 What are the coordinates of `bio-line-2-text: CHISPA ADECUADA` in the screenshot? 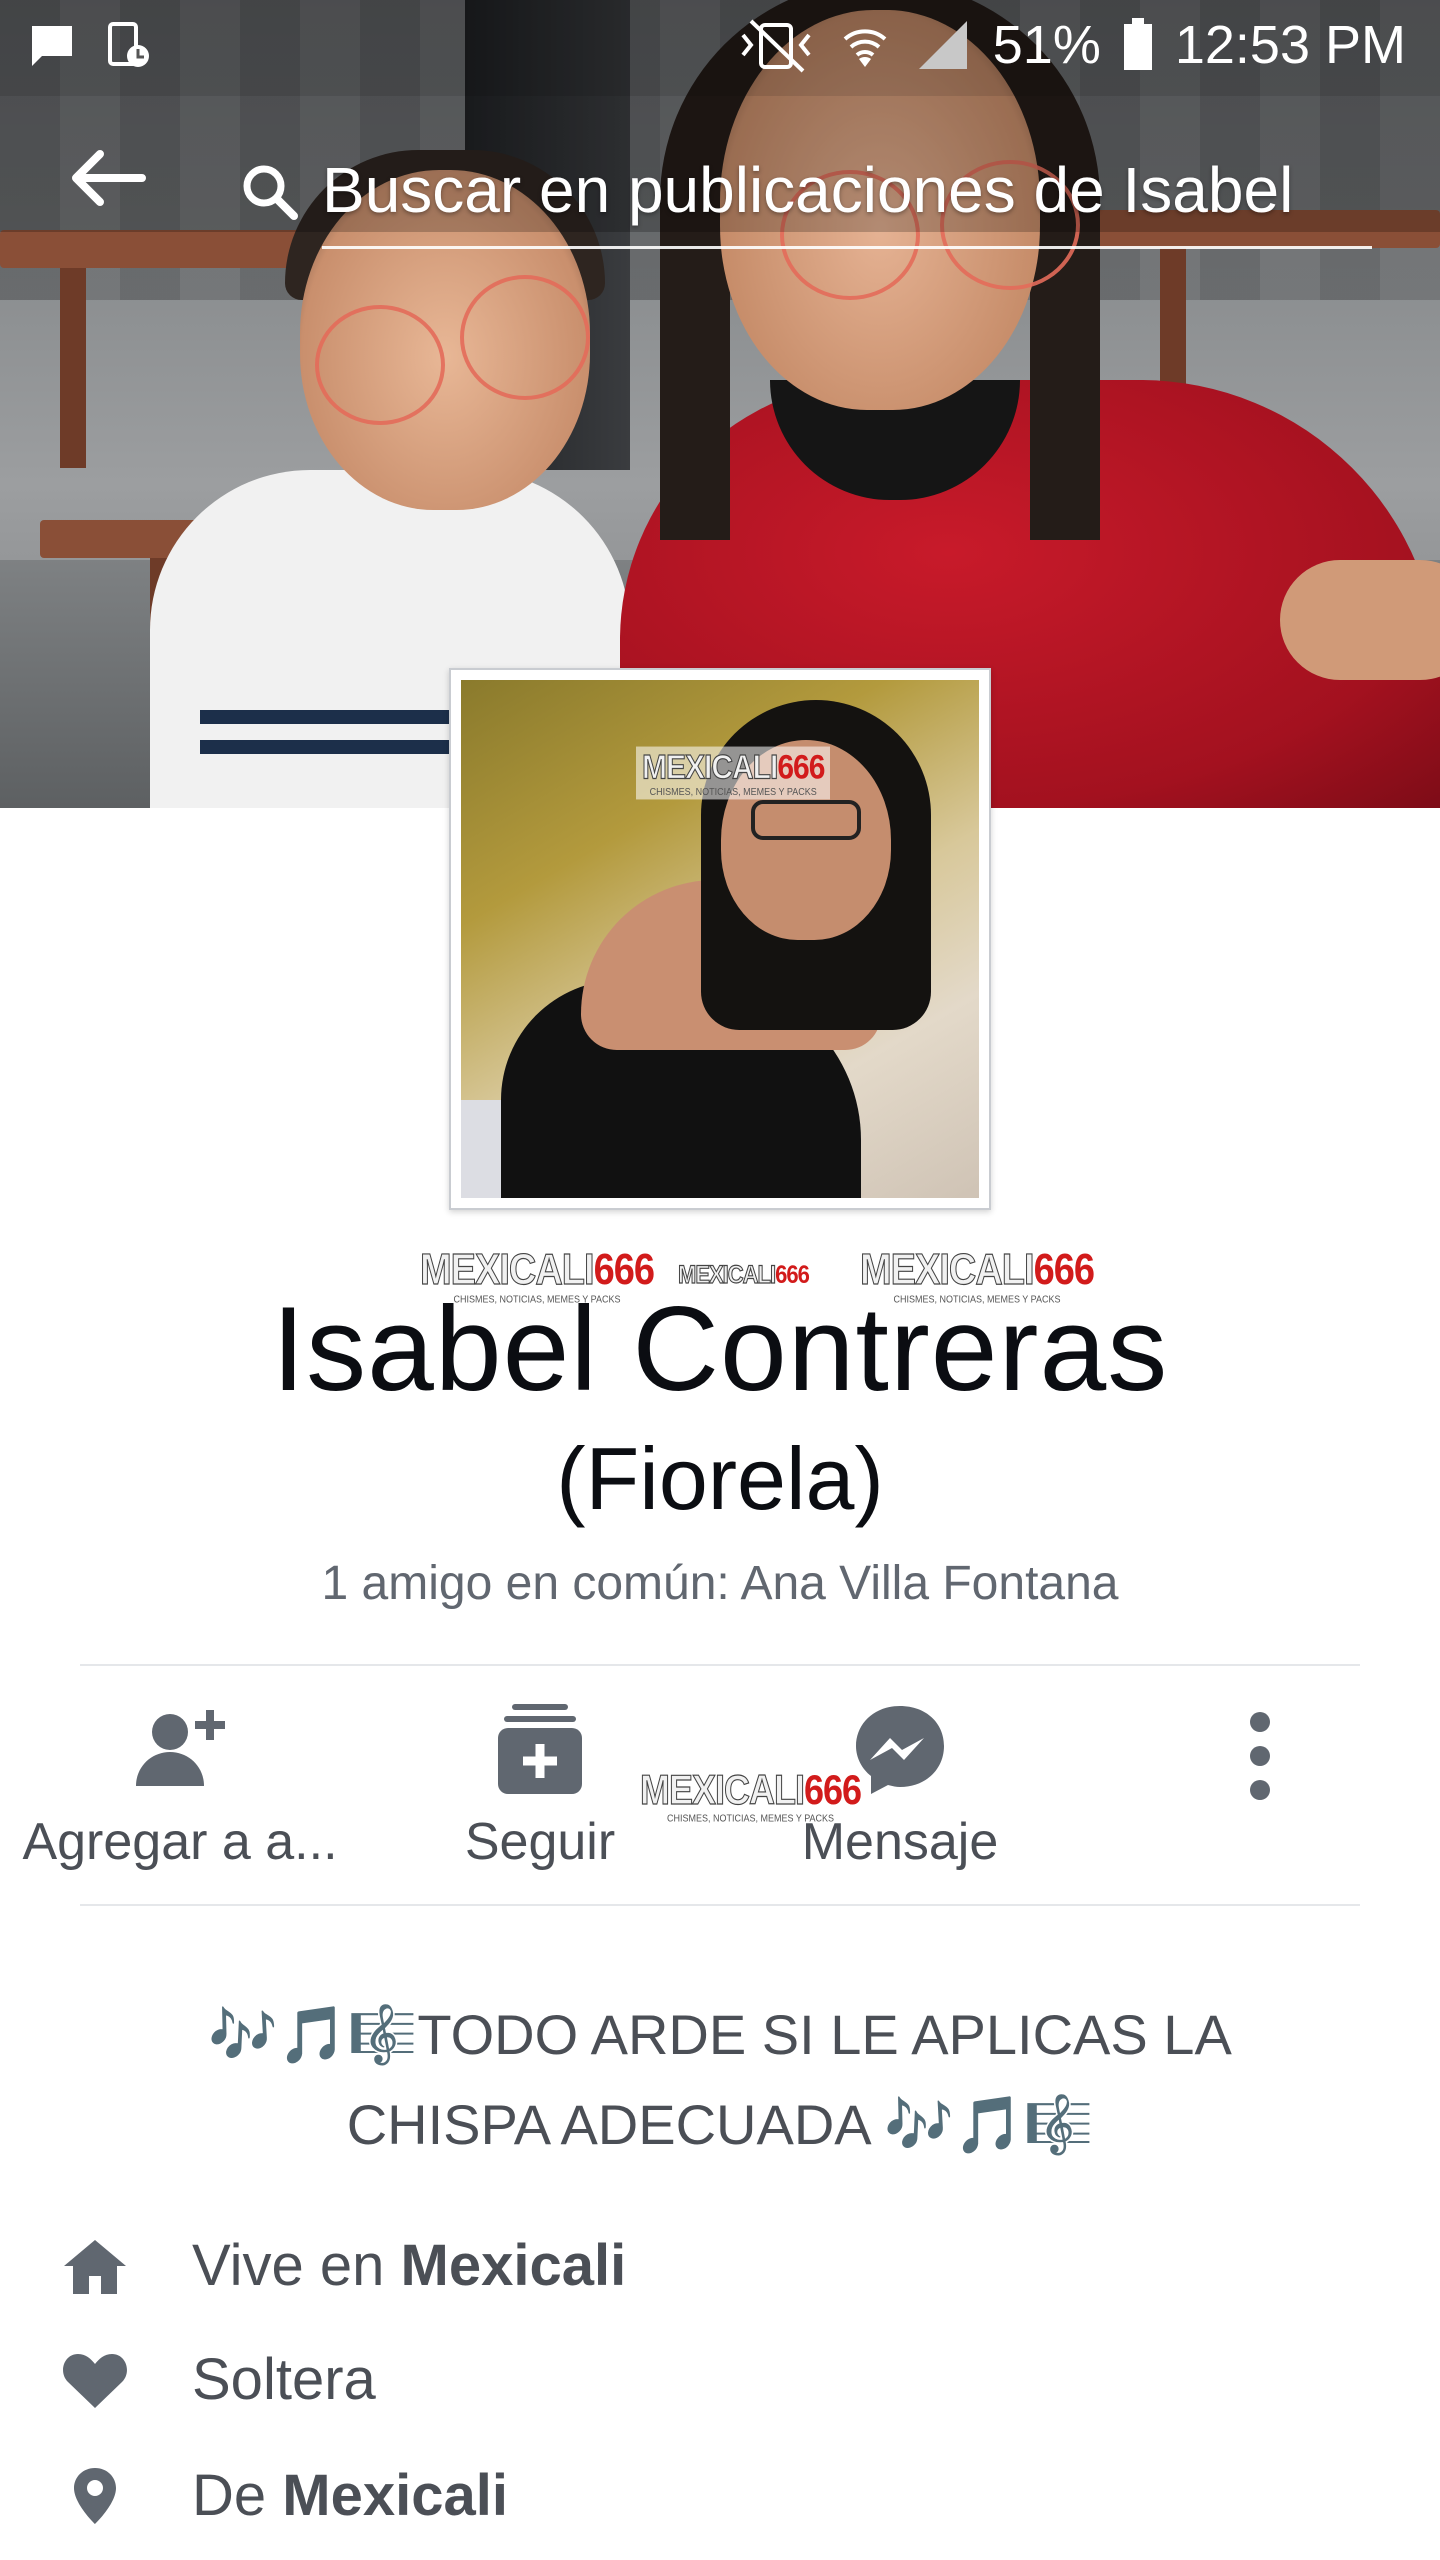 It's located at (607, 2124).